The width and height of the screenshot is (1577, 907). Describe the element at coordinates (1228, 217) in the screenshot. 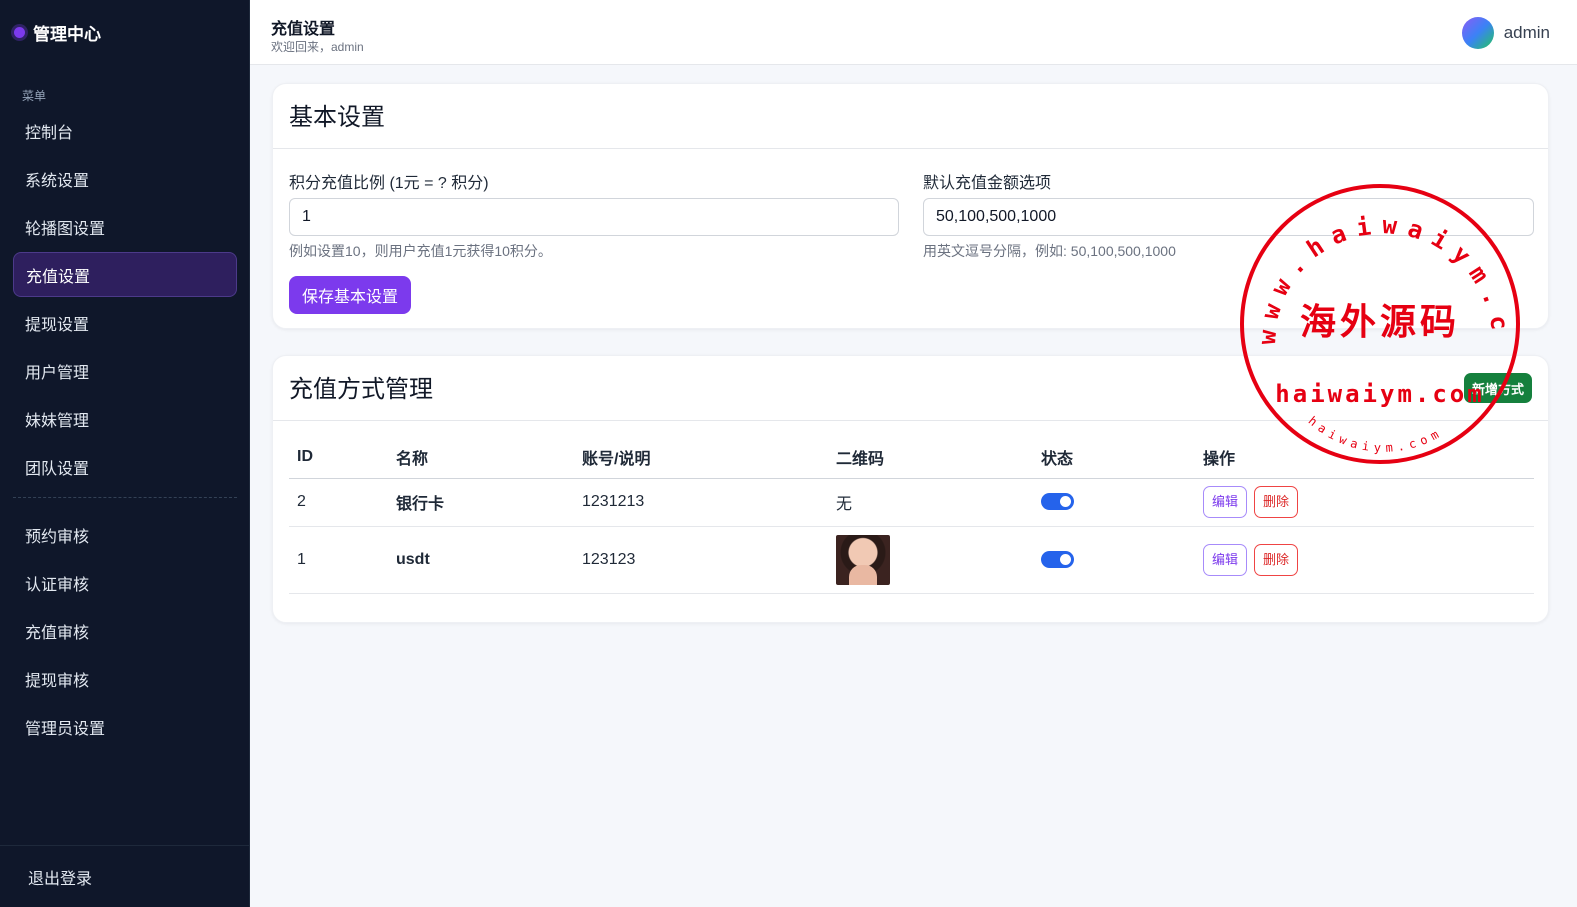

I see `amounts-input` at that location.